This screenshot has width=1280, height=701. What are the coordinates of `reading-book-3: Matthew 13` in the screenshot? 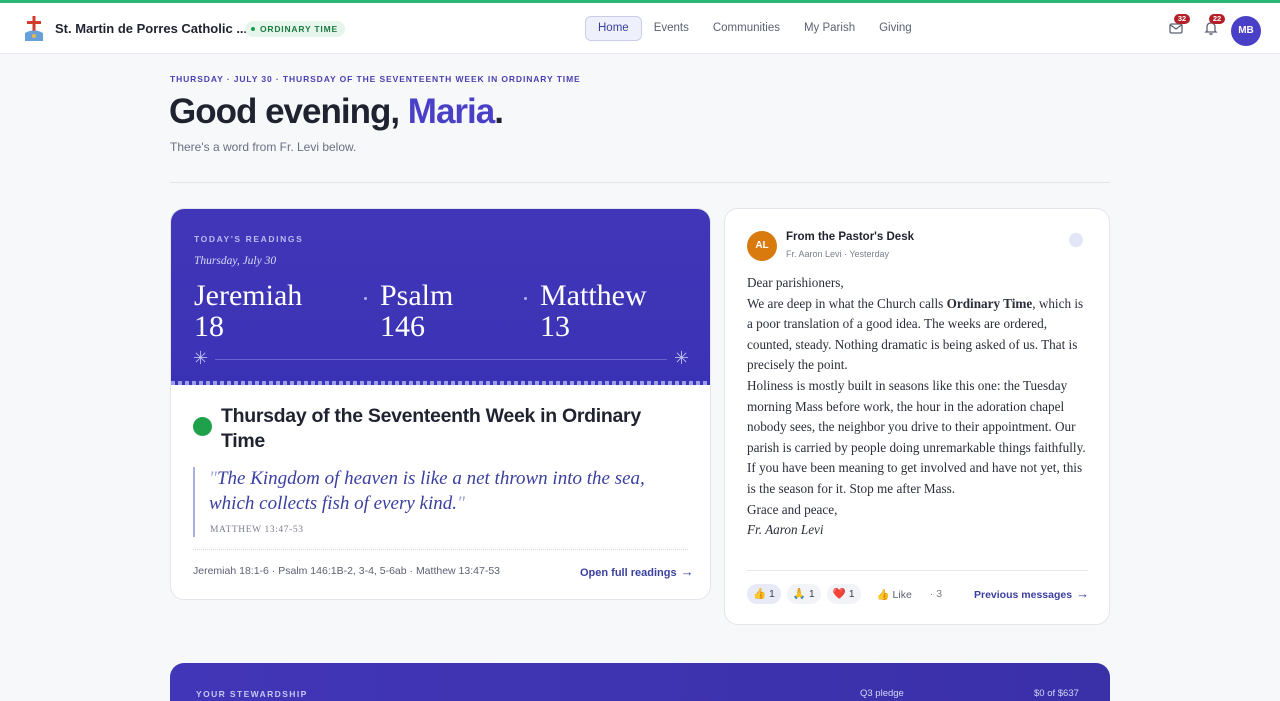 It's located at (593, 311).